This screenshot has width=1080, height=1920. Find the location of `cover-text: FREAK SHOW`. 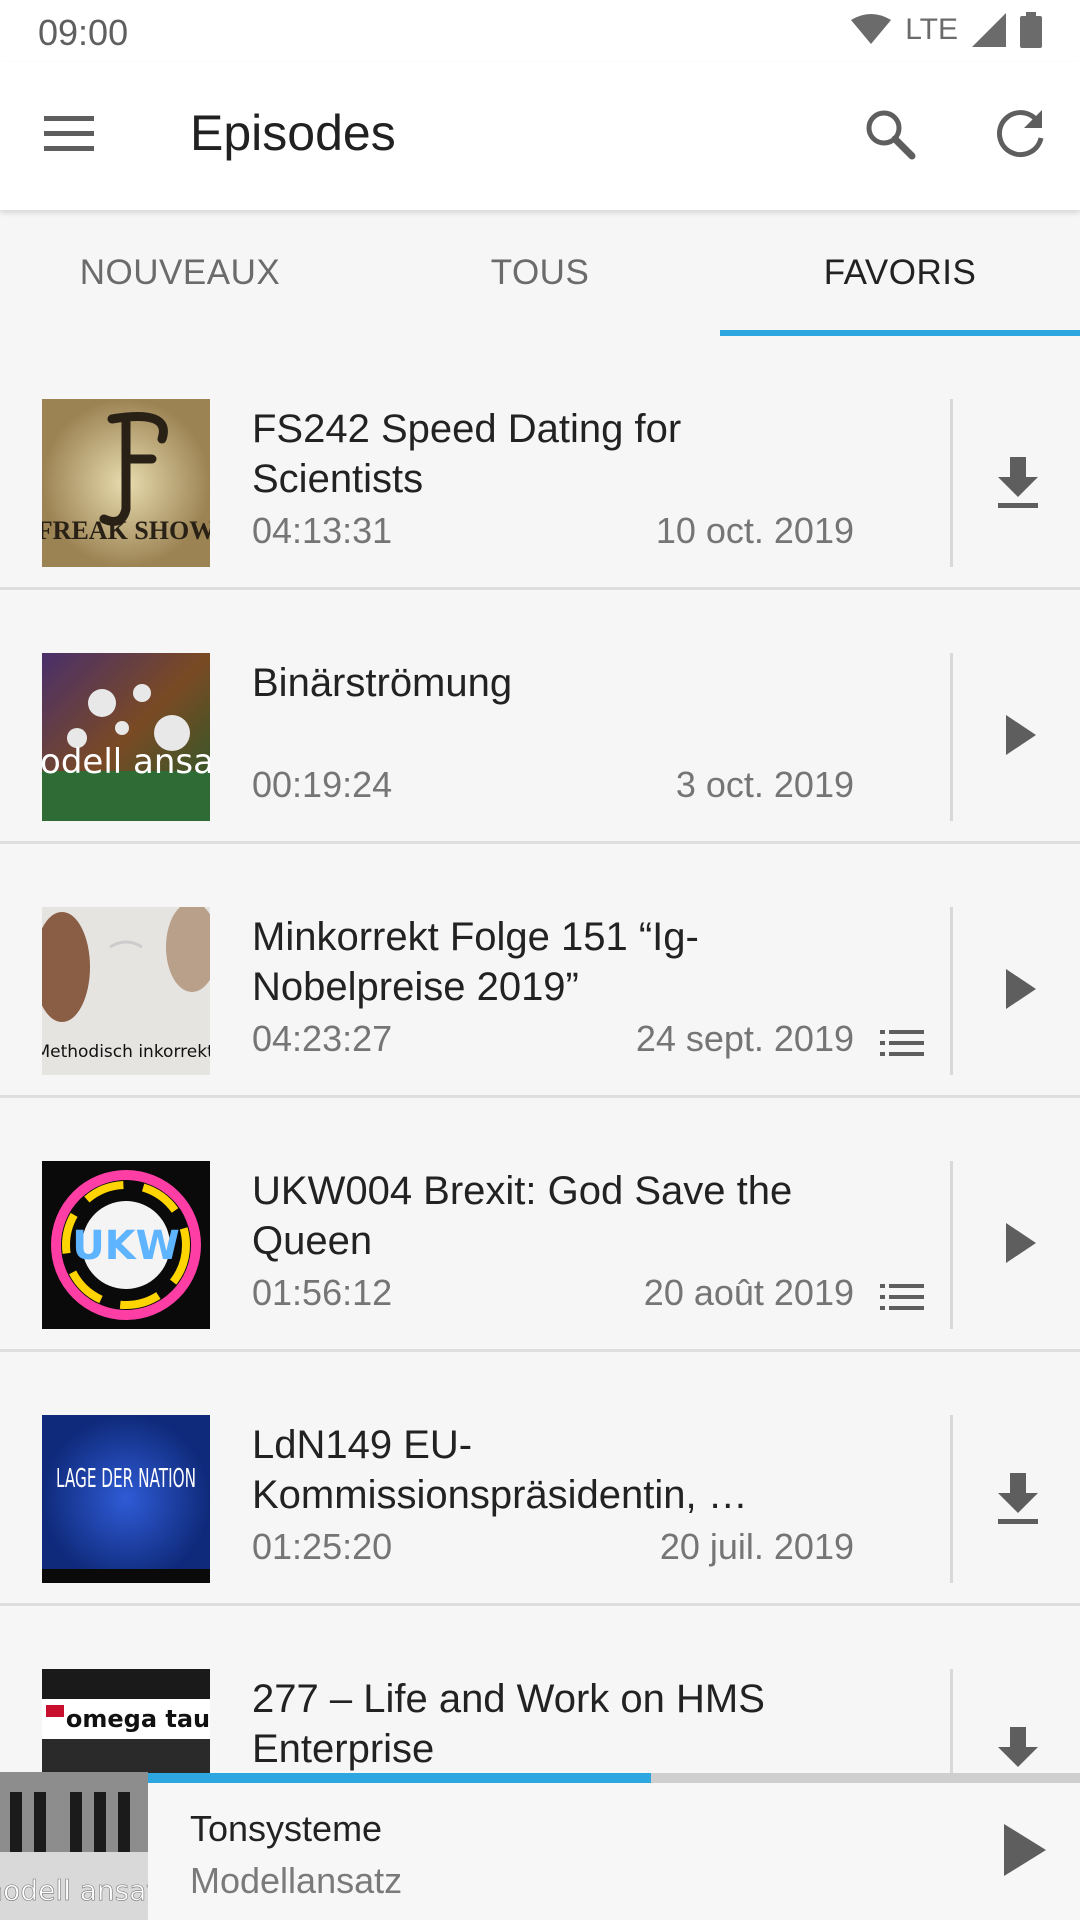

cover-text: FREAK SHOW is located at coordinates (126, 530).